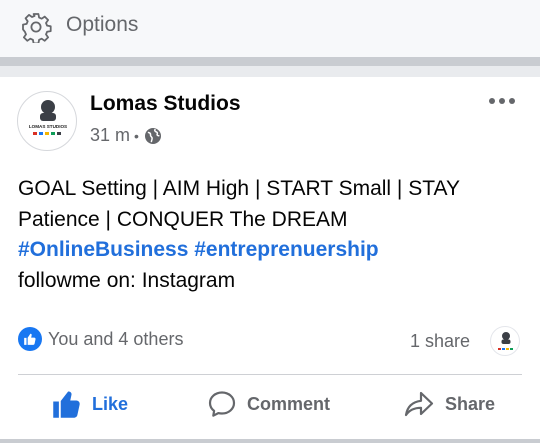 The height and width of the screenshot is (443, 540). Describe the element at coordinates (110, 403) in the screenshot. I see `like-label: Like` at that location.